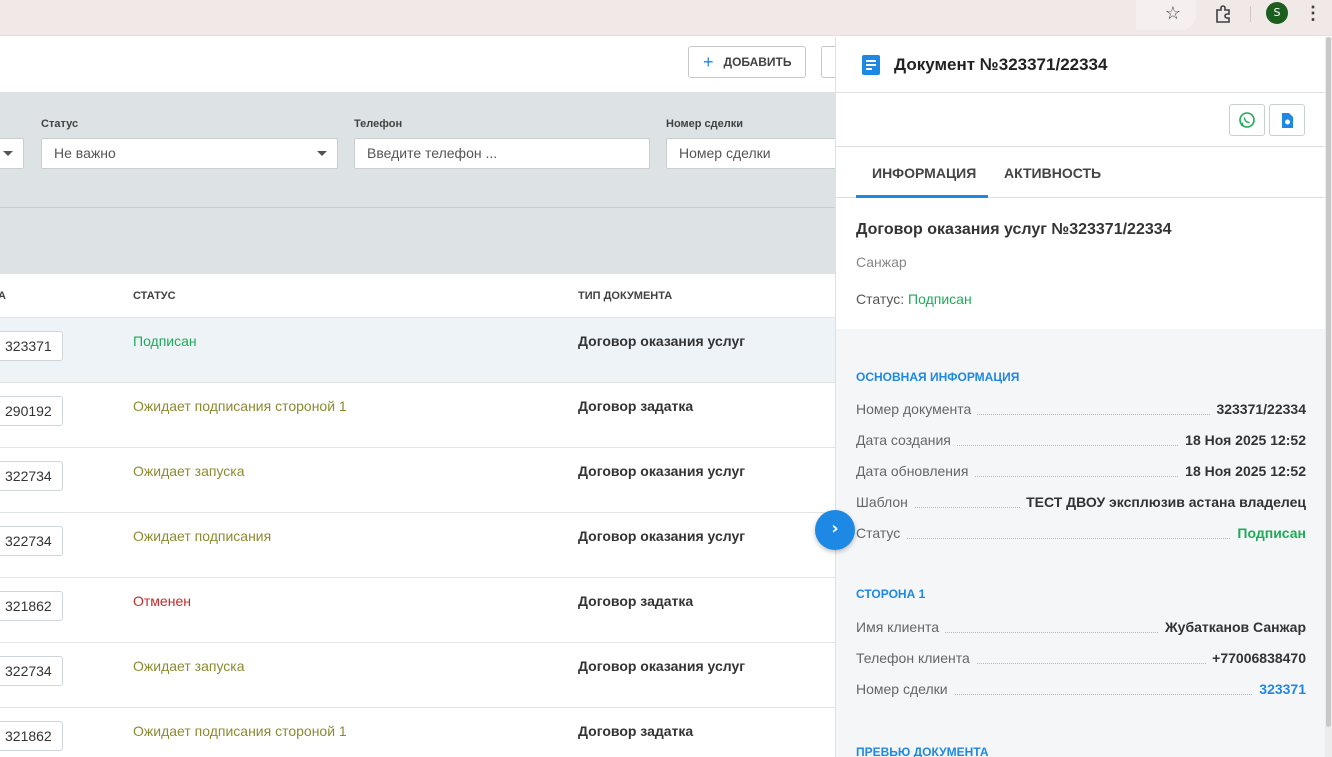 The image size is (1332, 757). What do you see at coordinates (418, 64) in the screenshot?
I see `page-toolbar: + ДОБАВИТЬ` at bounding box center [418, 64].